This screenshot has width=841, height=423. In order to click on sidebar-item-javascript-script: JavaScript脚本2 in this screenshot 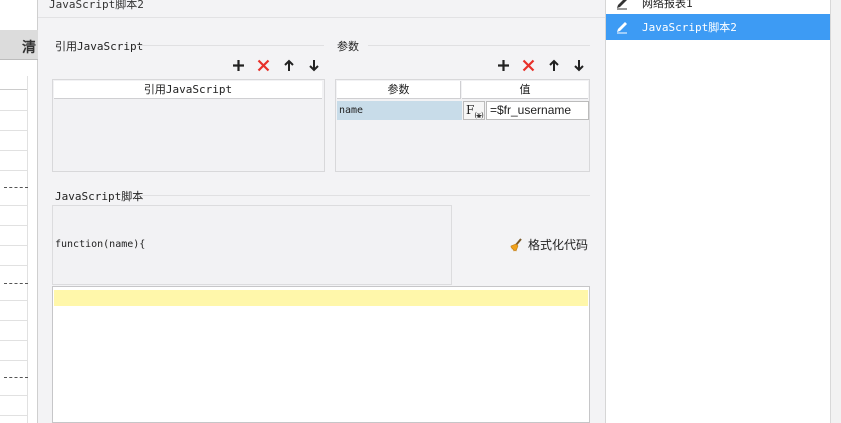, I will do `click(718, 27)`.